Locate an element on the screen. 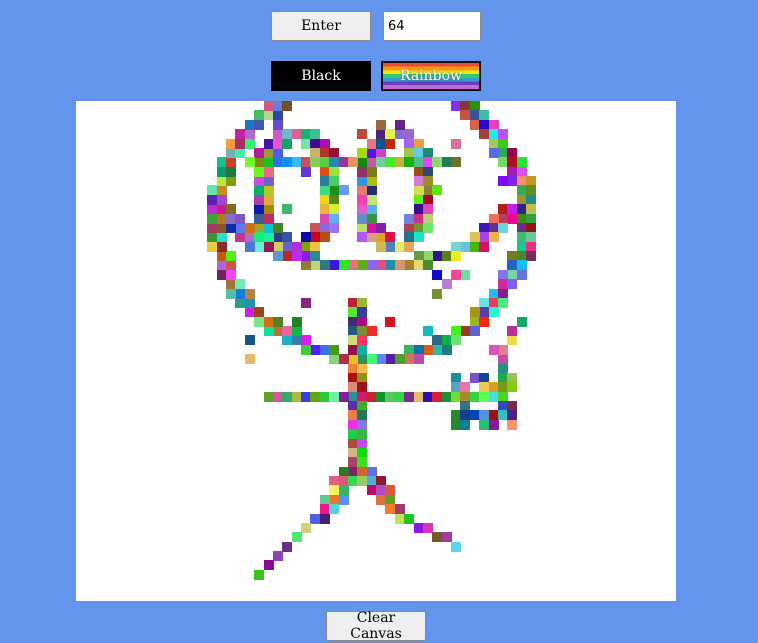  black-mode-button: Black is located at coordinates (321, 76).